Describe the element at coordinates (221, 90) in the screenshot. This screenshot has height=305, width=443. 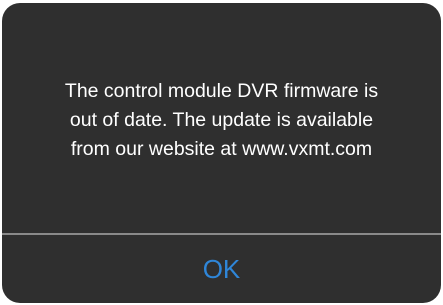
I see `message-line-1: The control module DVR firmware is` at that location.